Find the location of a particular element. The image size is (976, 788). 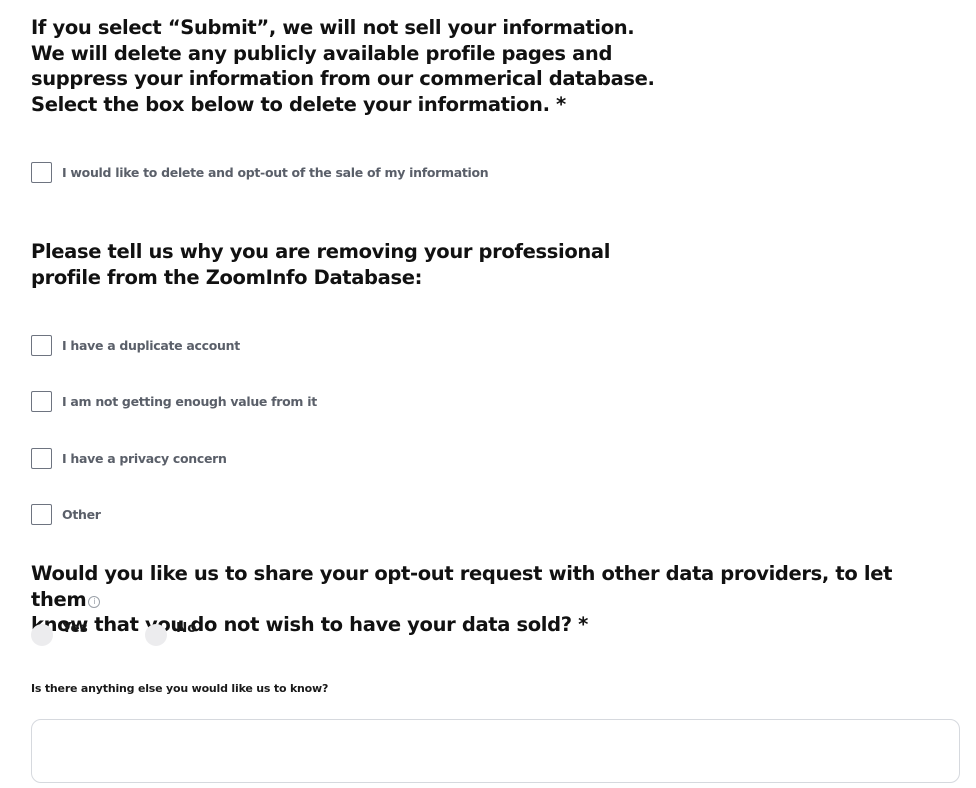

share-no-option: No is located at coordinates (171, 633).